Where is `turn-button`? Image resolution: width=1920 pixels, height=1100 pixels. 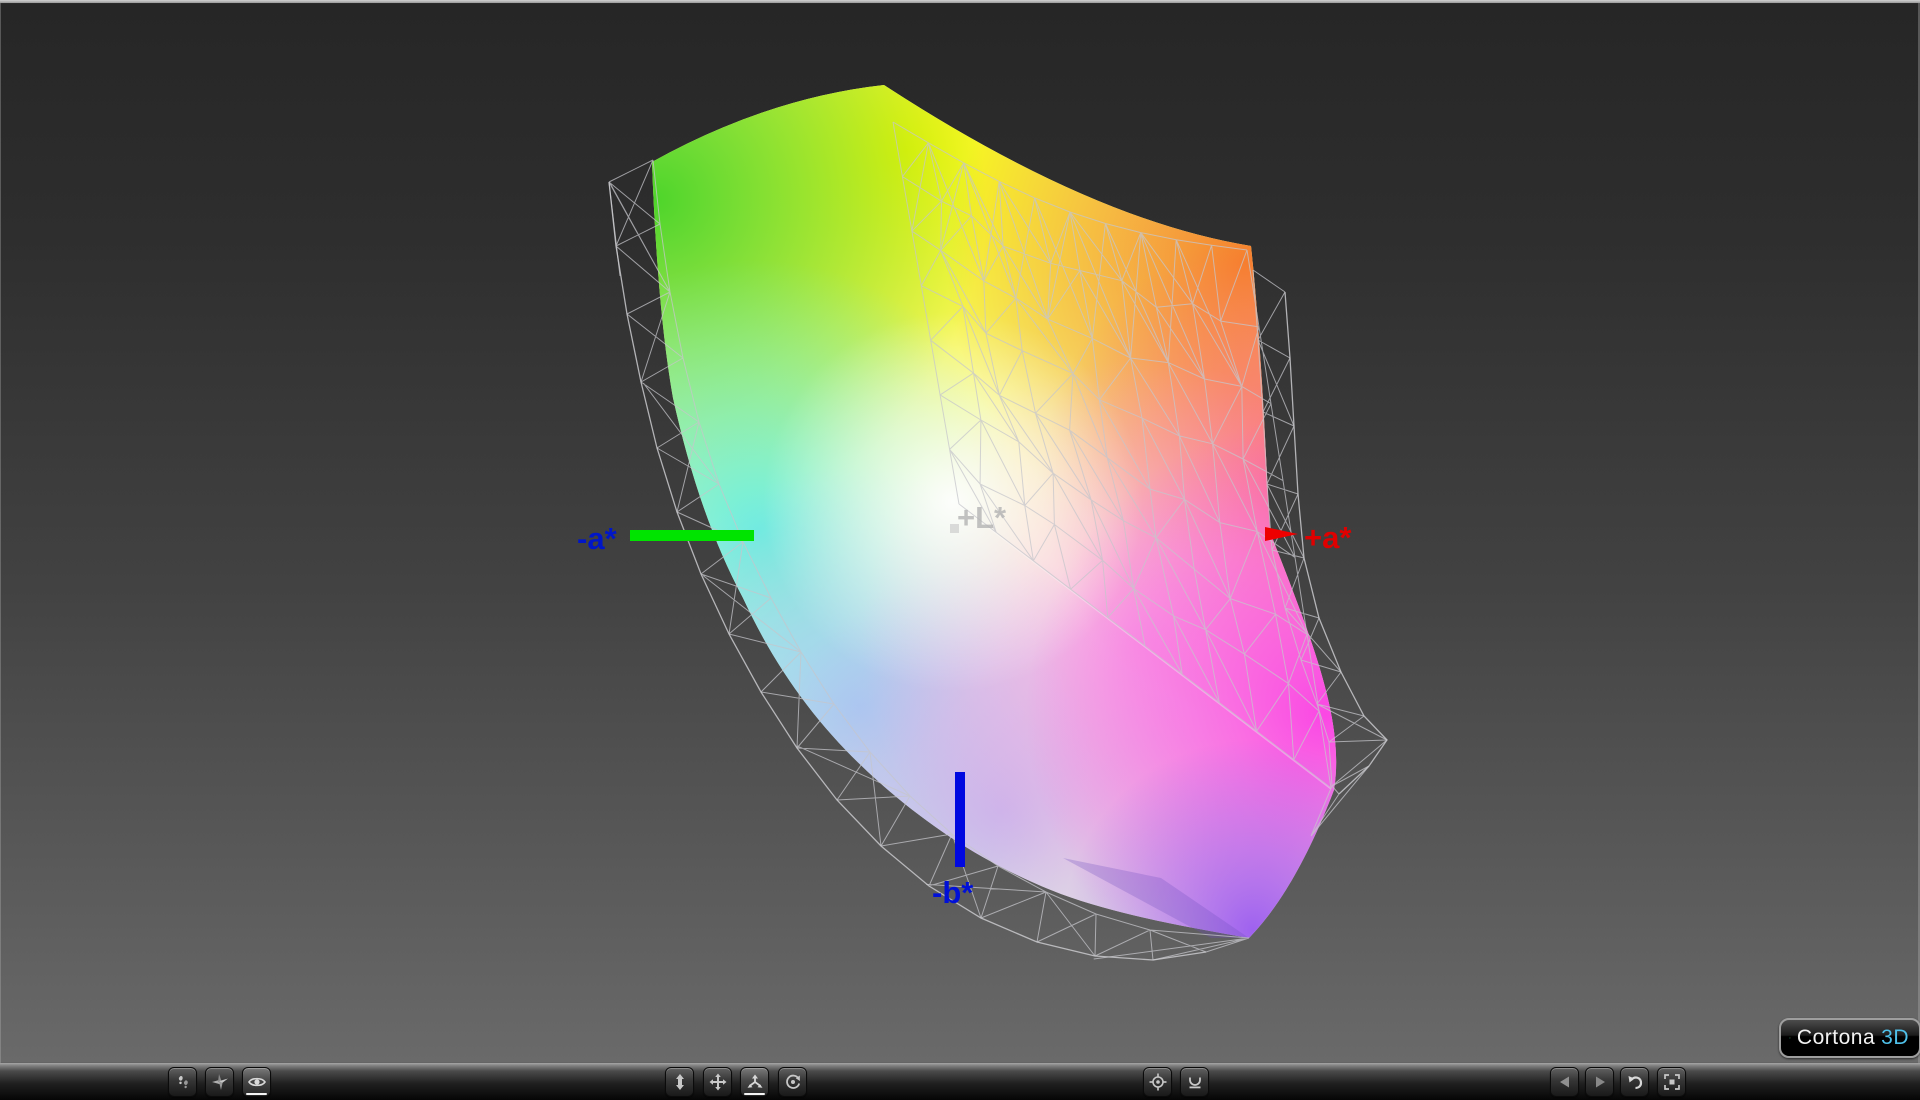 turn-button is located at coordinates (754, 1082).